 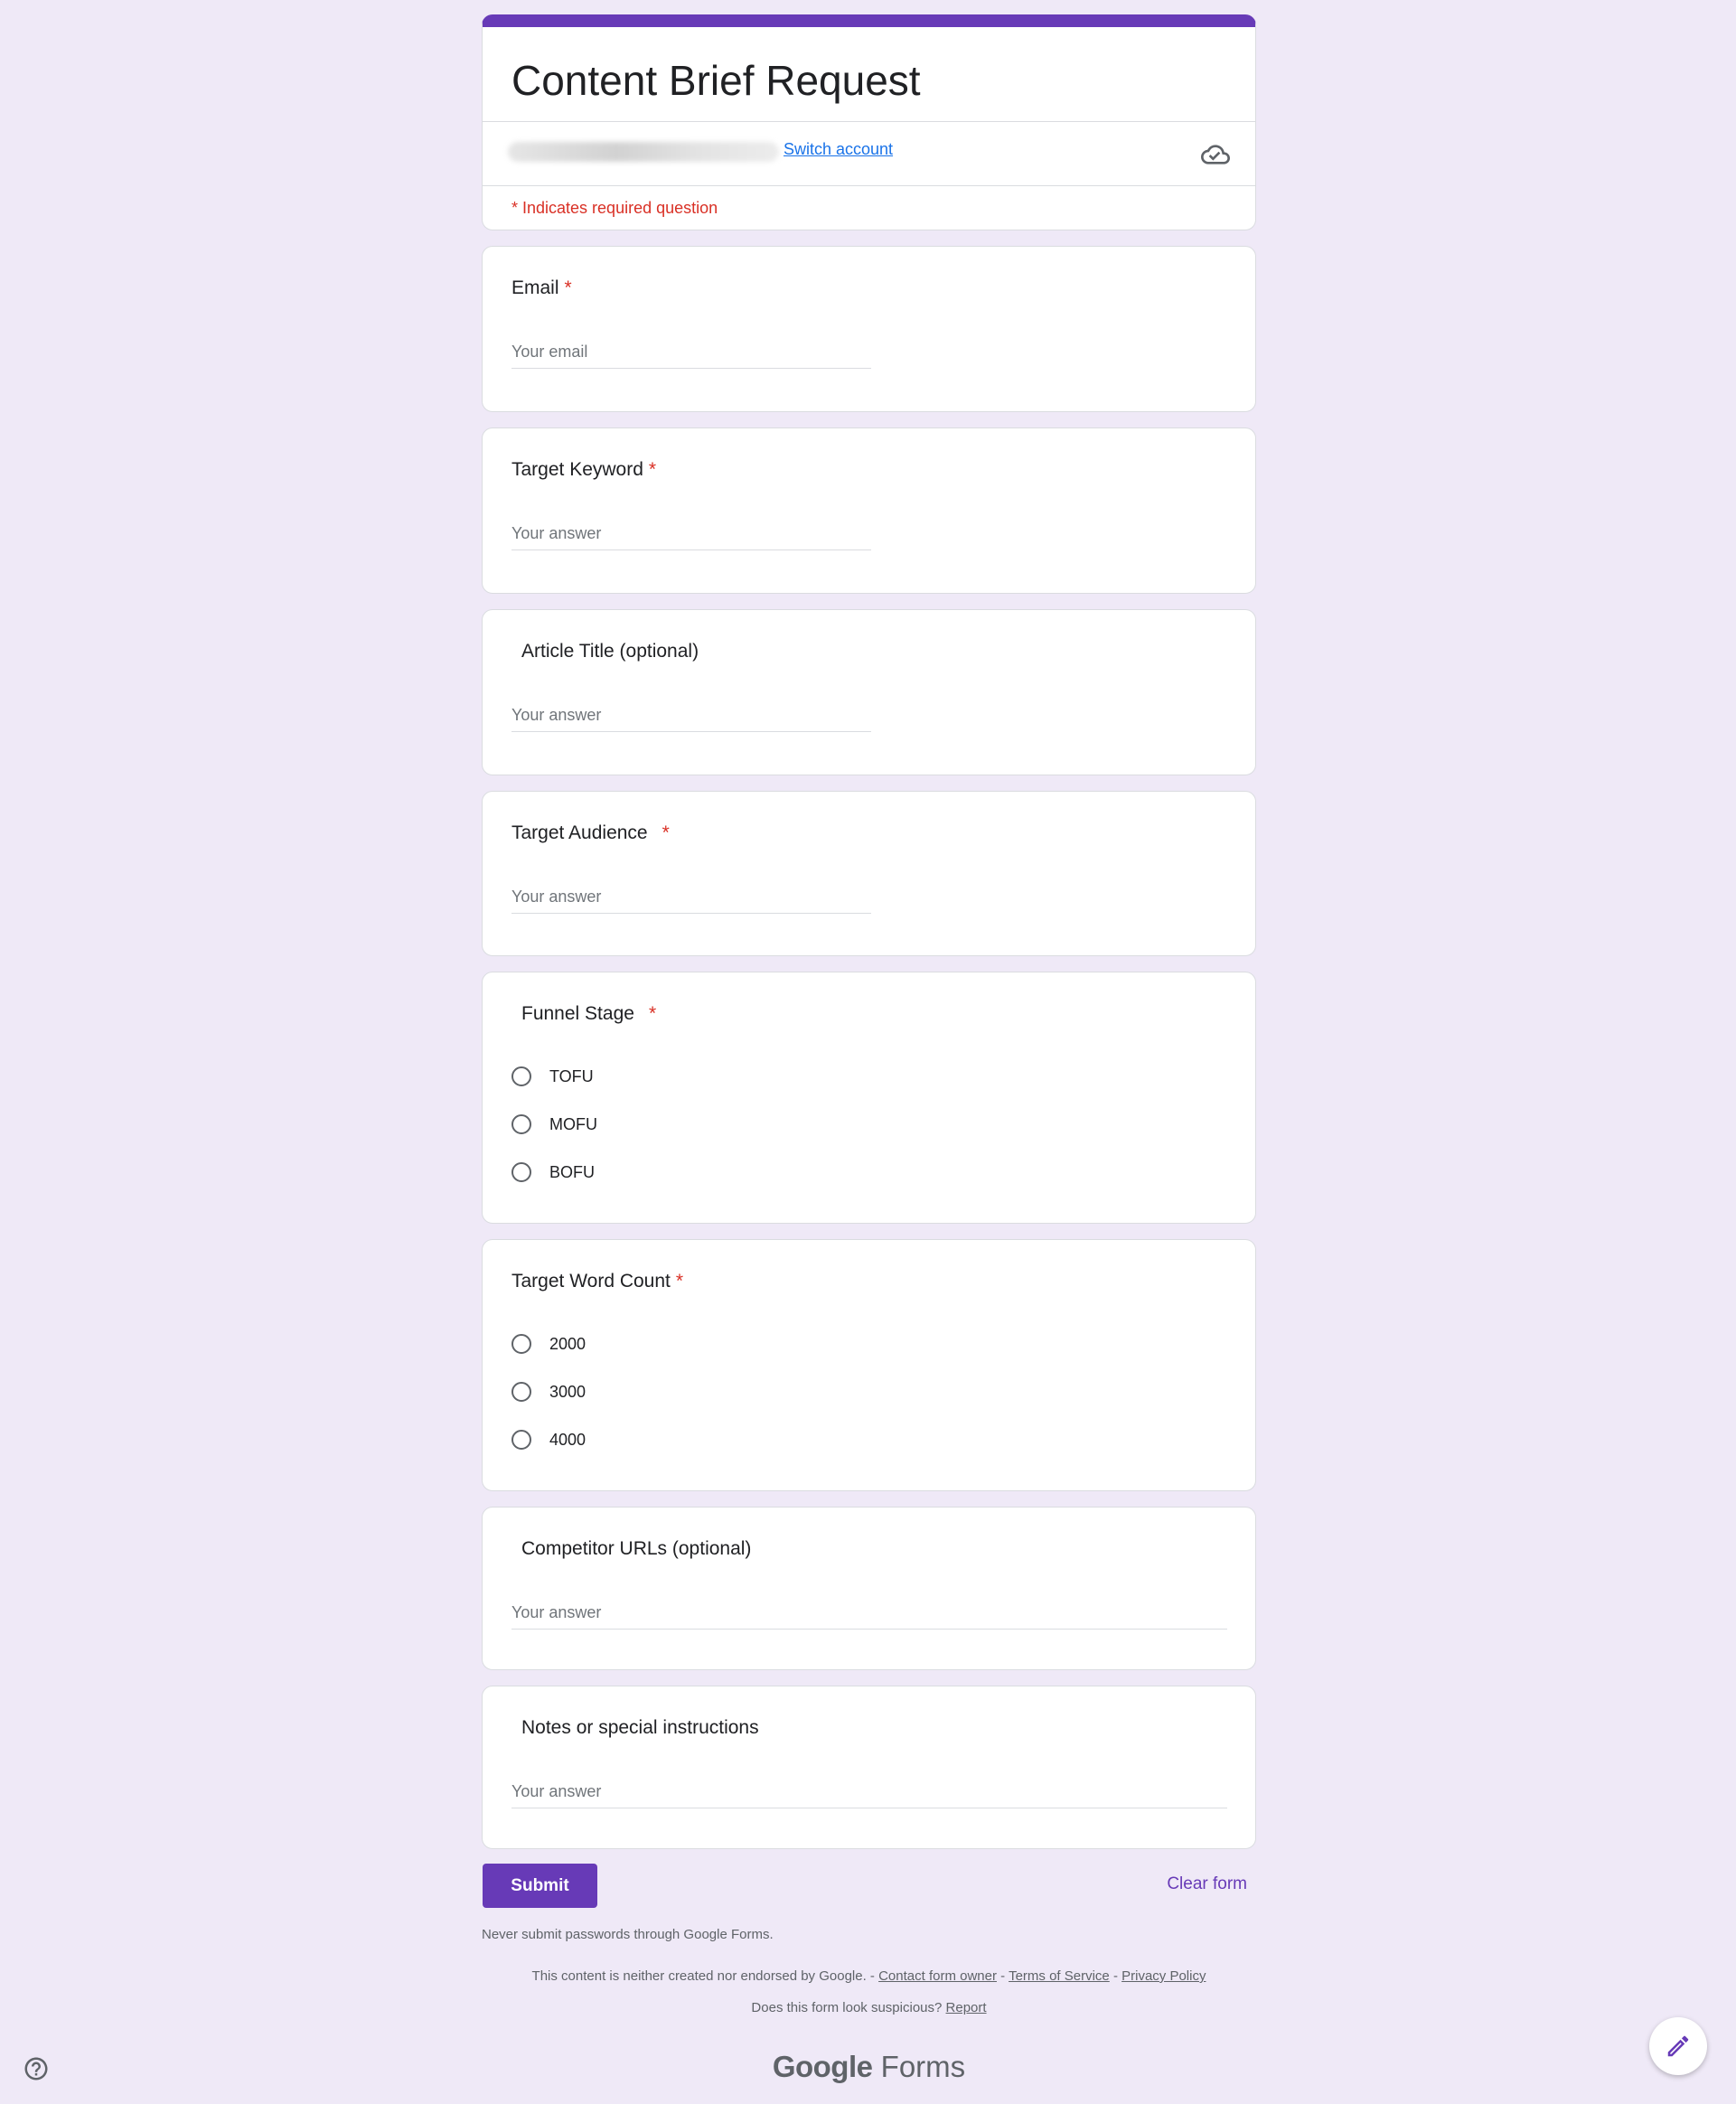 I want to click on word-count-options: 2000 3000 4000, so click(x=548, y=1400).